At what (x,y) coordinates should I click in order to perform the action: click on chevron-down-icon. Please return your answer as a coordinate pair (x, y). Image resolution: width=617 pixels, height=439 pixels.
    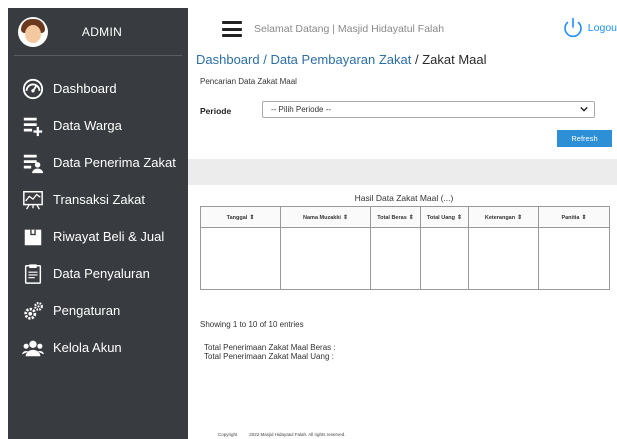
    Looking at the image, I should click on (584, 109).